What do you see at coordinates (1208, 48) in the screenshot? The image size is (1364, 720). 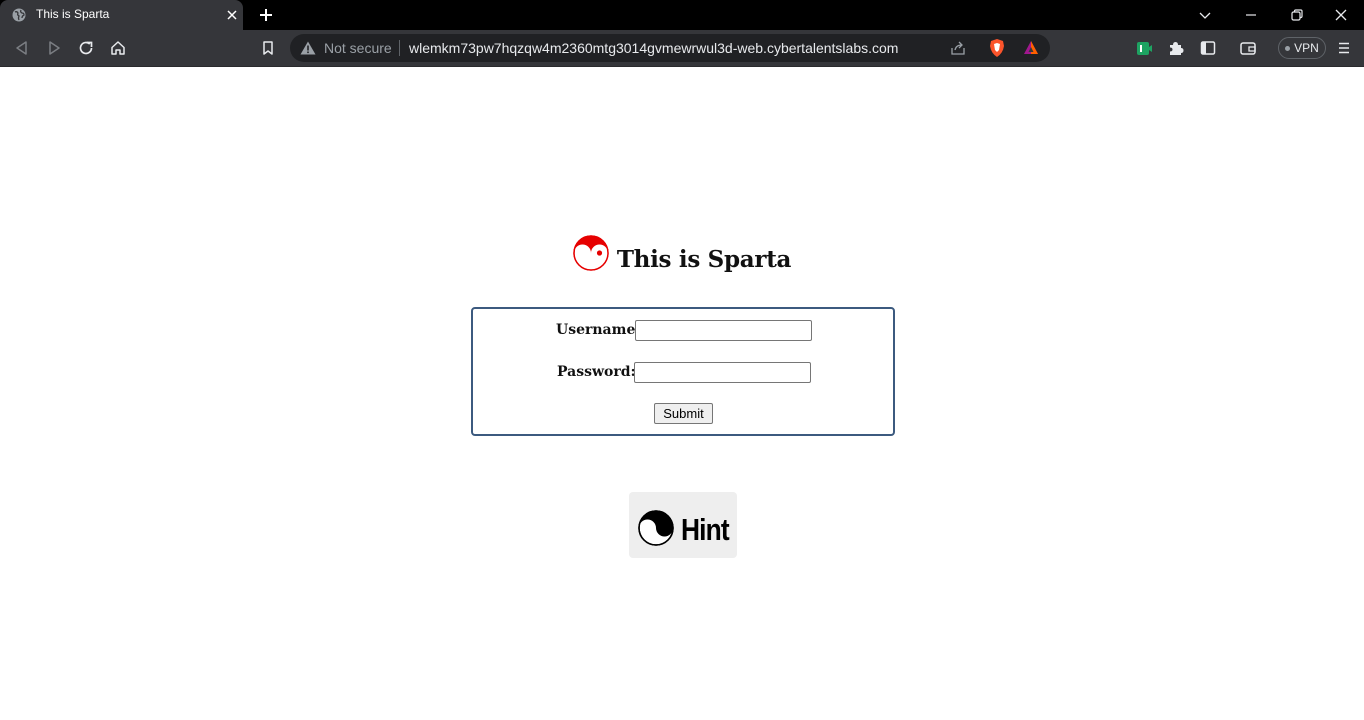 I see `sidebar-icon` at bounding box center [1208, 48].